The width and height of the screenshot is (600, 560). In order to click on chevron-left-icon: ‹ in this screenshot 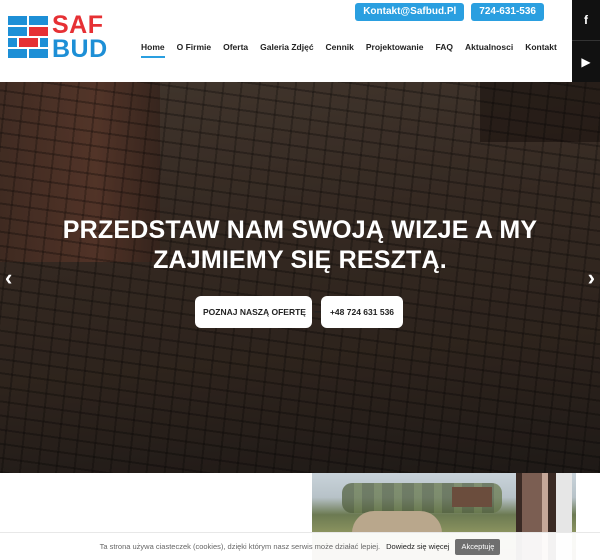, I will do `click(8, 278)`.